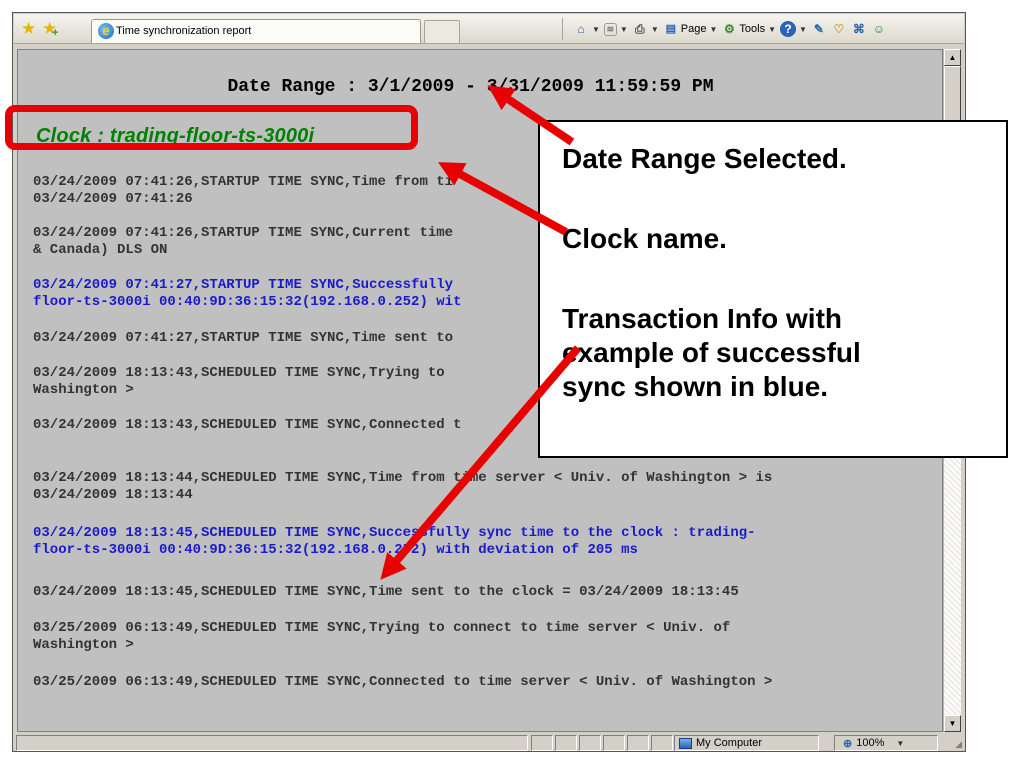 This screenshot has width=1011, height=764. Describe the element at coordinates (952, 94) in the screenshot. I see `scroll-thumb` at that location.